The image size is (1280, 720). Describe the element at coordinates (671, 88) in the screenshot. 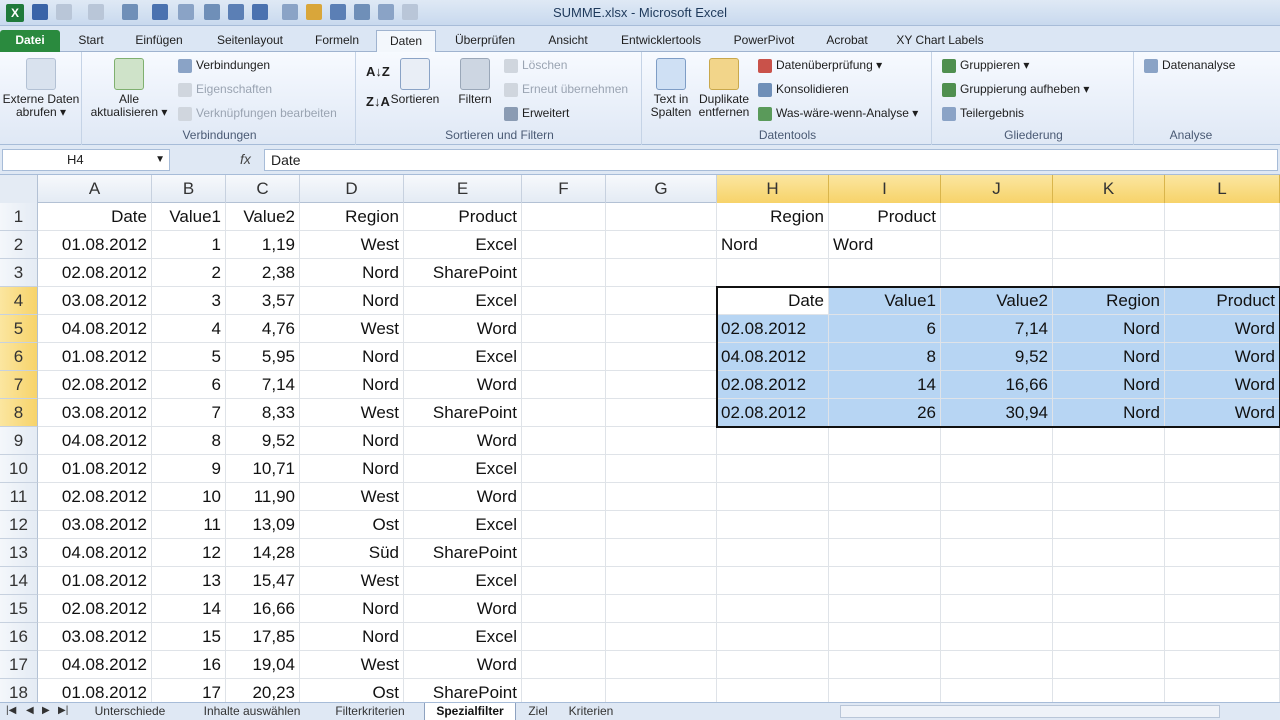

I see `text-to-columns-button: Text in Spalten` at that location.